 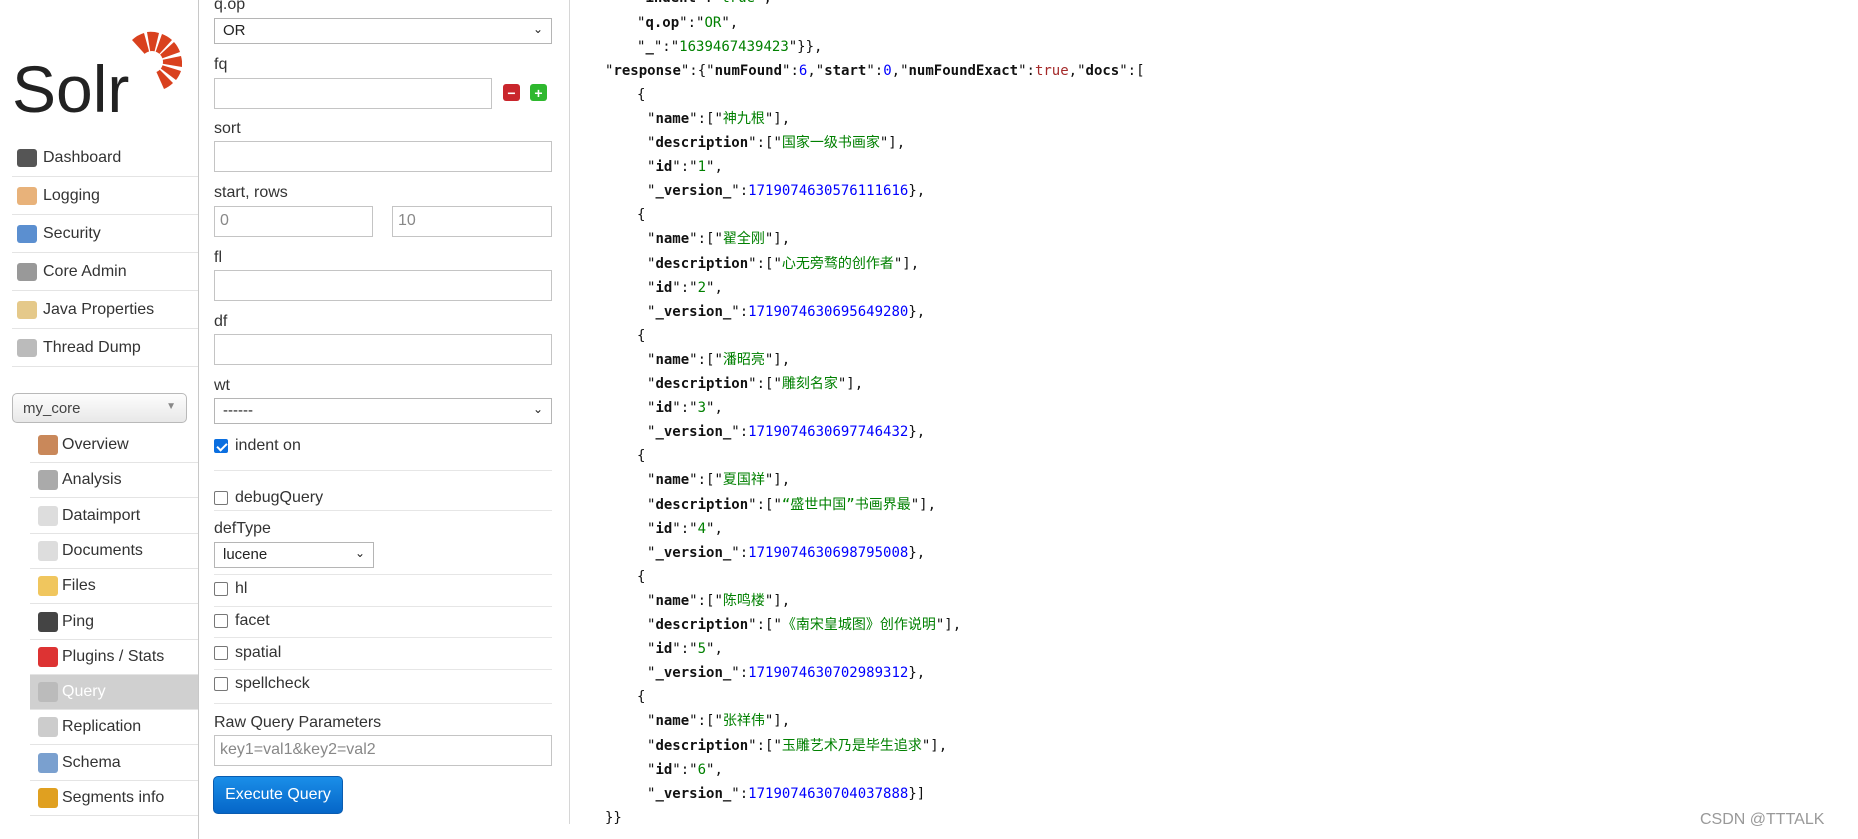 I want to click on triangle-down-icon: ▼, so click(x=171, y=406).